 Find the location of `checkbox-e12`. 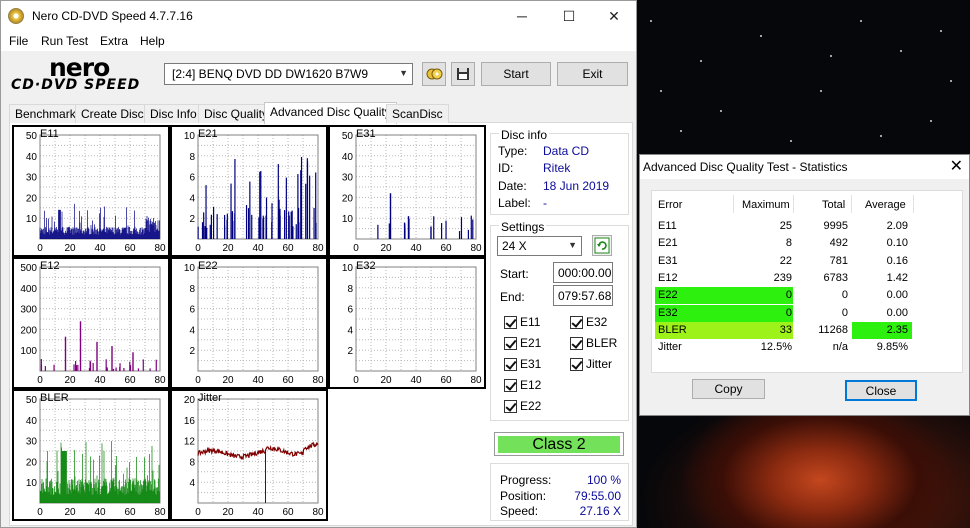

checkbox-e12 is located at coordinates (510, 385).